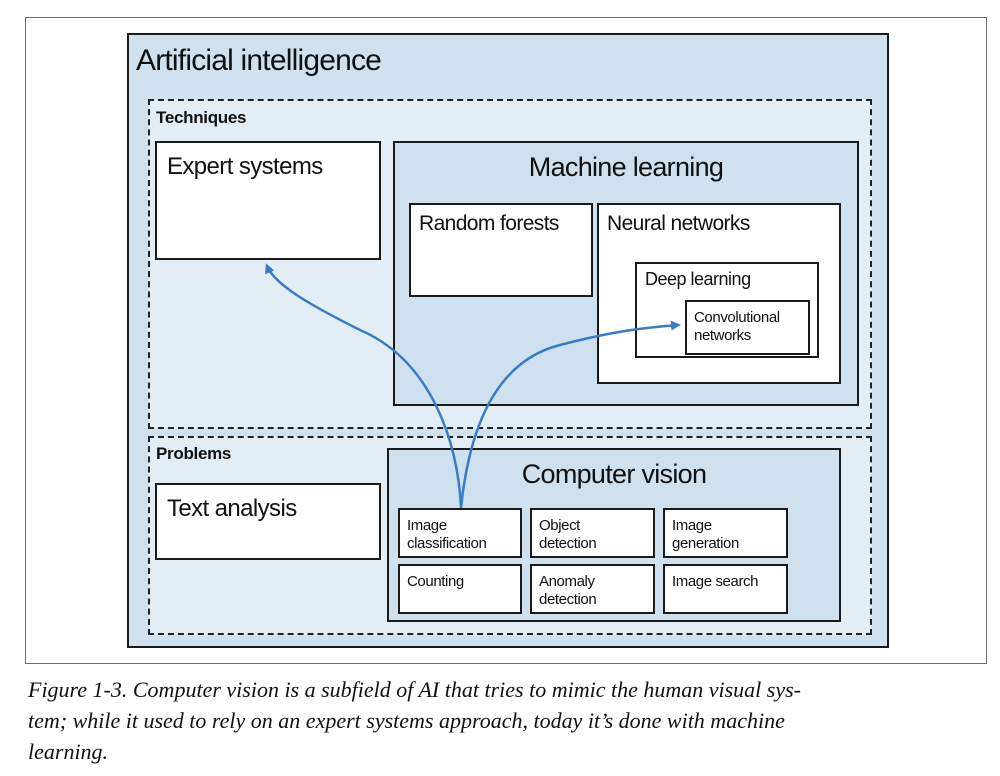 This screenshot has width=1000, height=776. I want to click on arrows-layer, so click(473, 386).